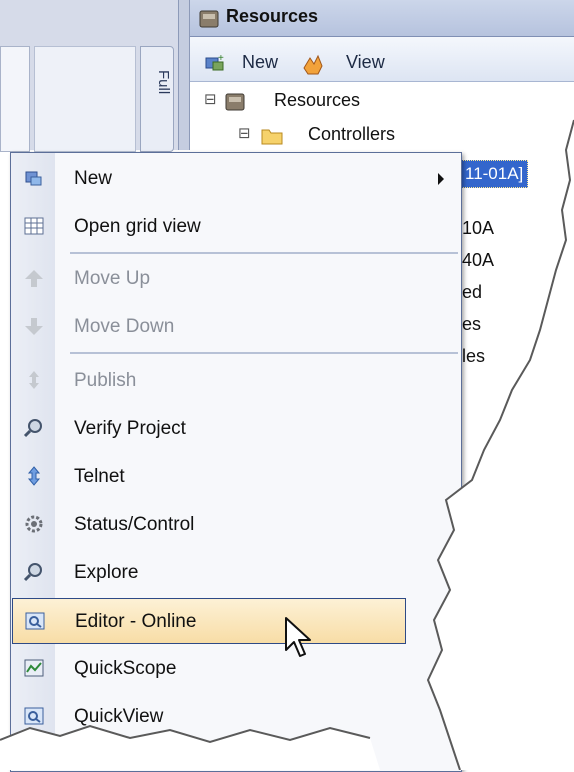 The width and height of the screenshot is (574, 772). Describe the element at coordinates (137, 226) in the screenshot. I see `menu-item-label: Open grid view` at that location.